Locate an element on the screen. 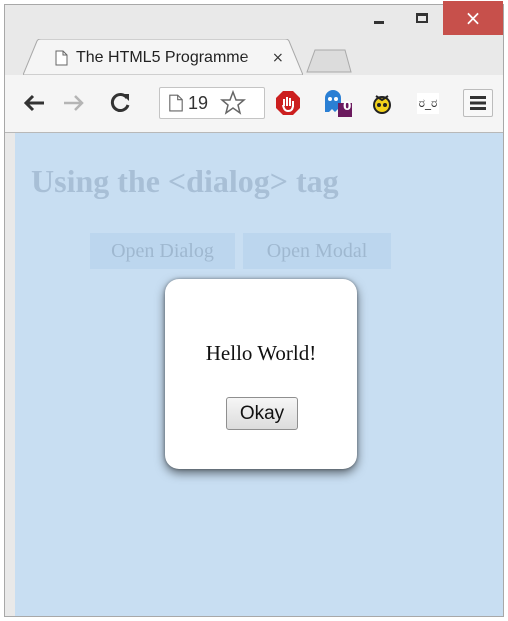  tab-close-icon: × is located at coordinates (278, 58).